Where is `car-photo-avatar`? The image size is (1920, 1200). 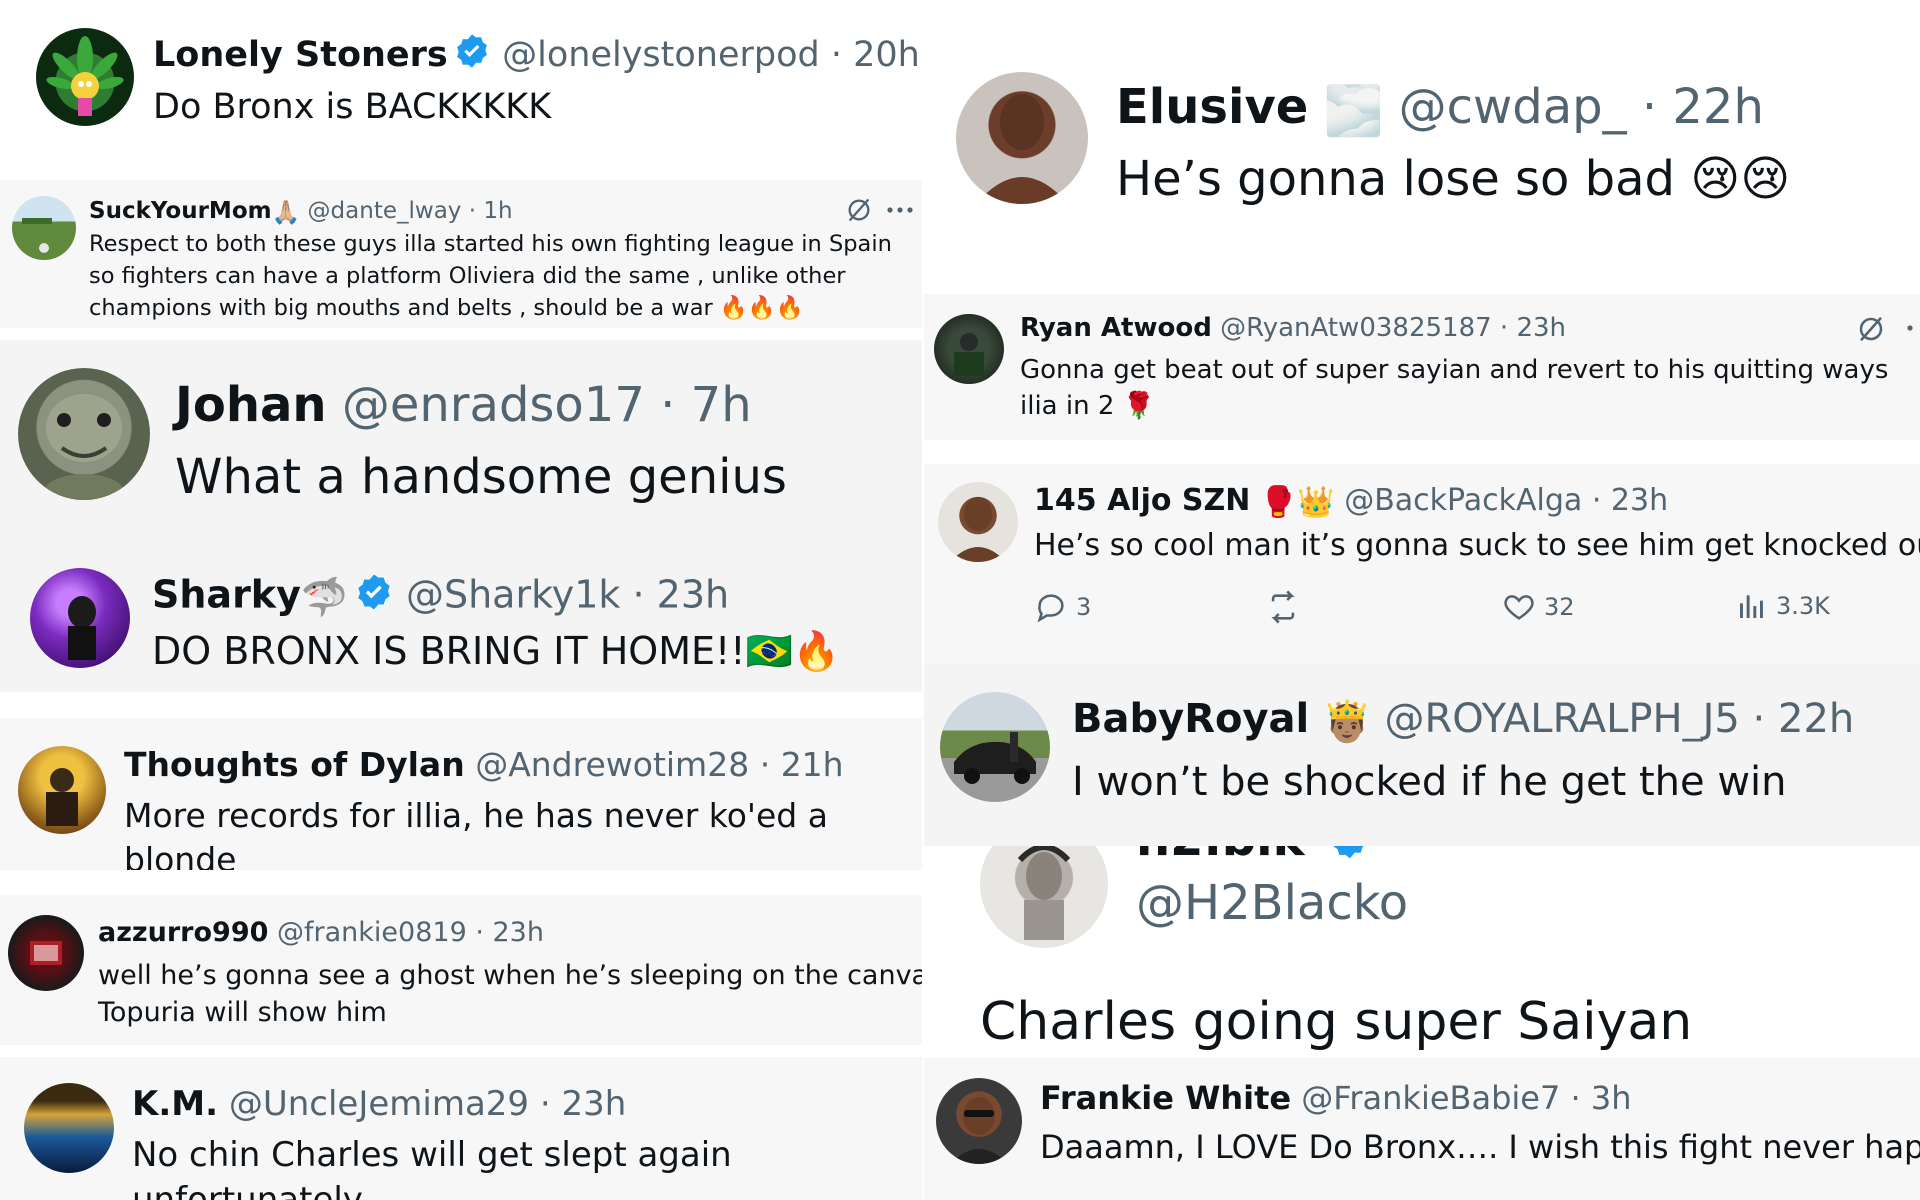 car-photo-avatar is located at coordinates (995, 747).